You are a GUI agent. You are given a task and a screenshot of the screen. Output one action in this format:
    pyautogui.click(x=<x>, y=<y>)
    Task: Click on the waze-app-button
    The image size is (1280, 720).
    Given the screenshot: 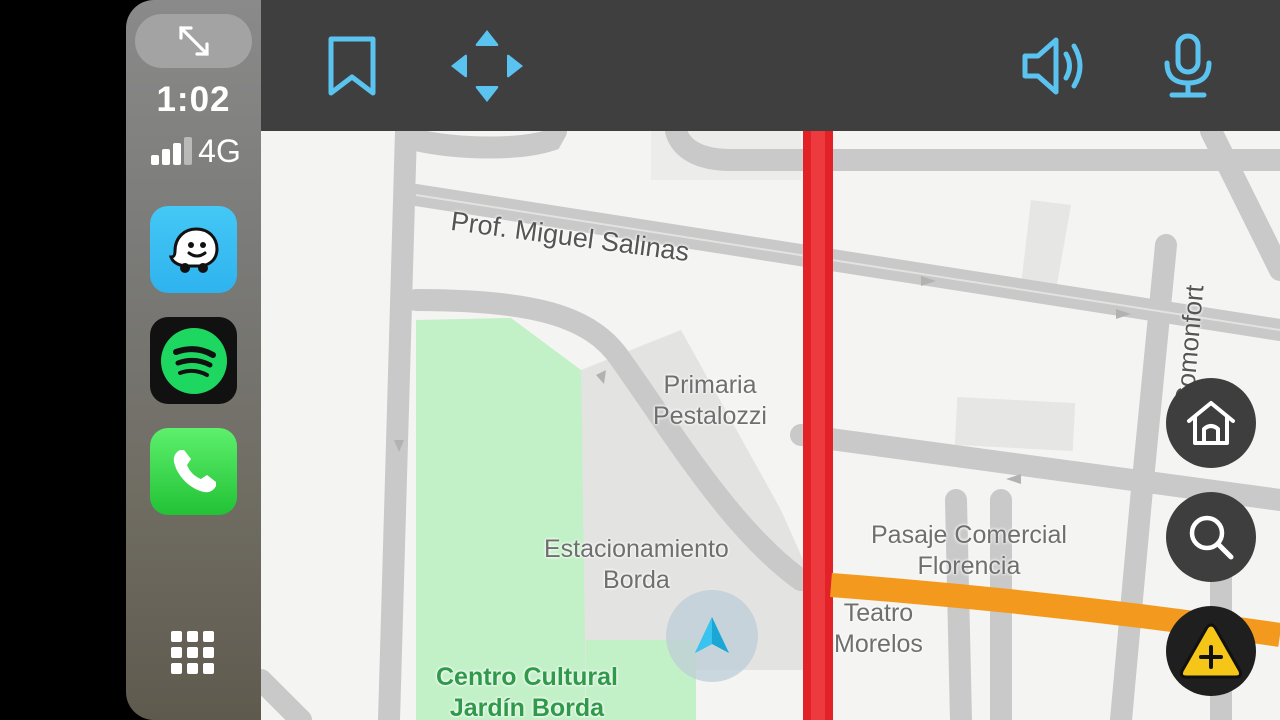 What is the action you would take?
    pyautogui.click(x=193, y=249)
    